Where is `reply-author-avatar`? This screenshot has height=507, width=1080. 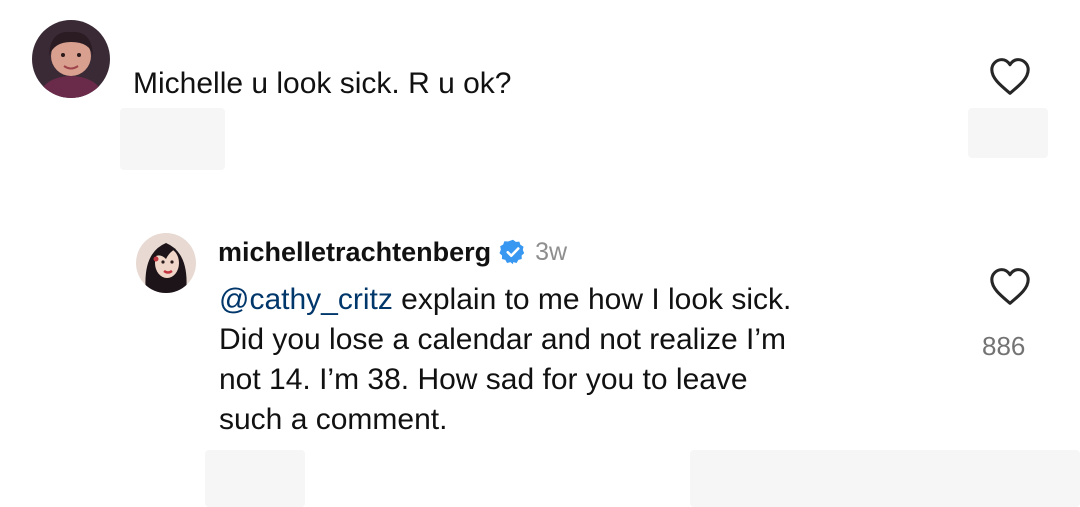
reply-author-avatar is located at coordinates (166, 263).